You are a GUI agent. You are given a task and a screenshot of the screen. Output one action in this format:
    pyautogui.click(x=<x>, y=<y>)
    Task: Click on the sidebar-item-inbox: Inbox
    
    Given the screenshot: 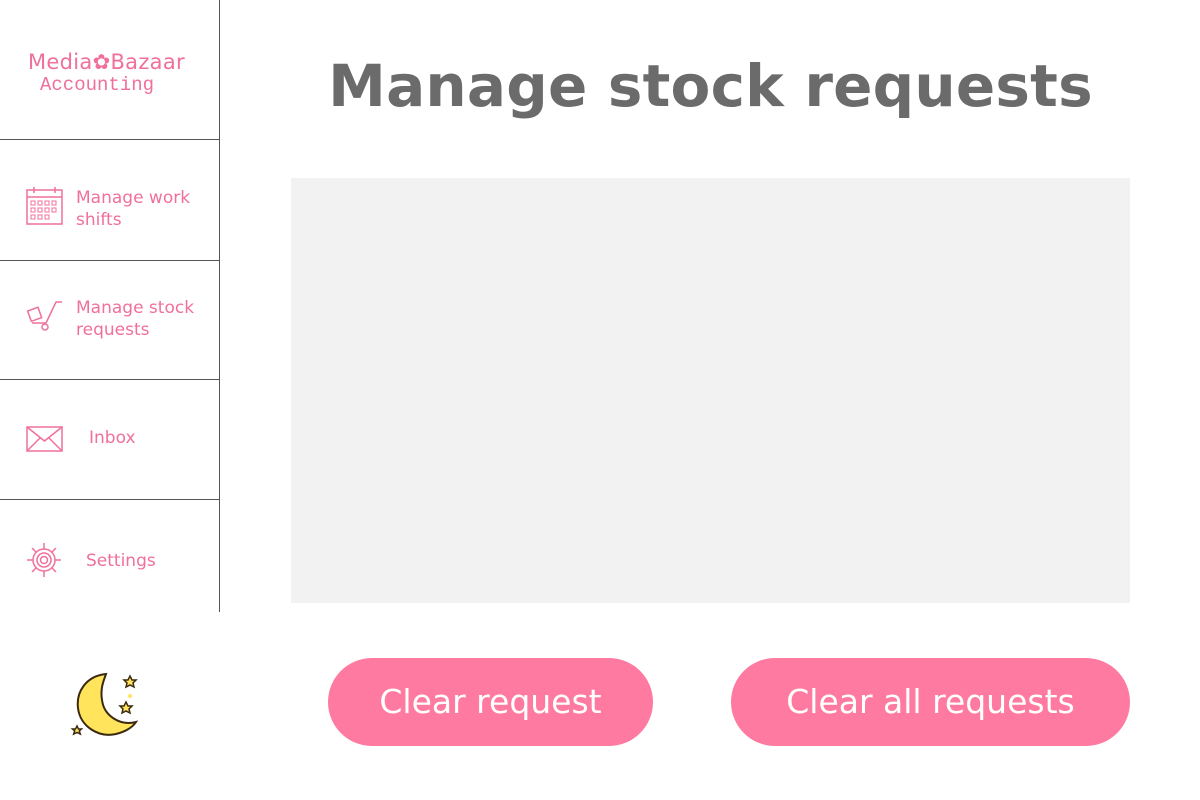 What is the action you would take?
    pyautogui.click(x=109, y=440)
    